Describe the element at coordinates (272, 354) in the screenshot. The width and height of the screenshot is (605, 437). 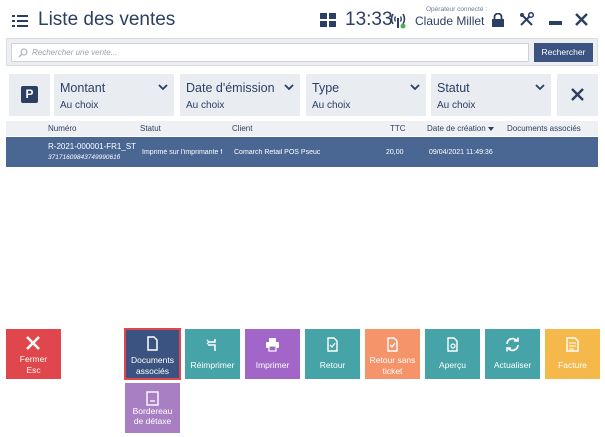
I see `print-button: Imprimer` at that location.